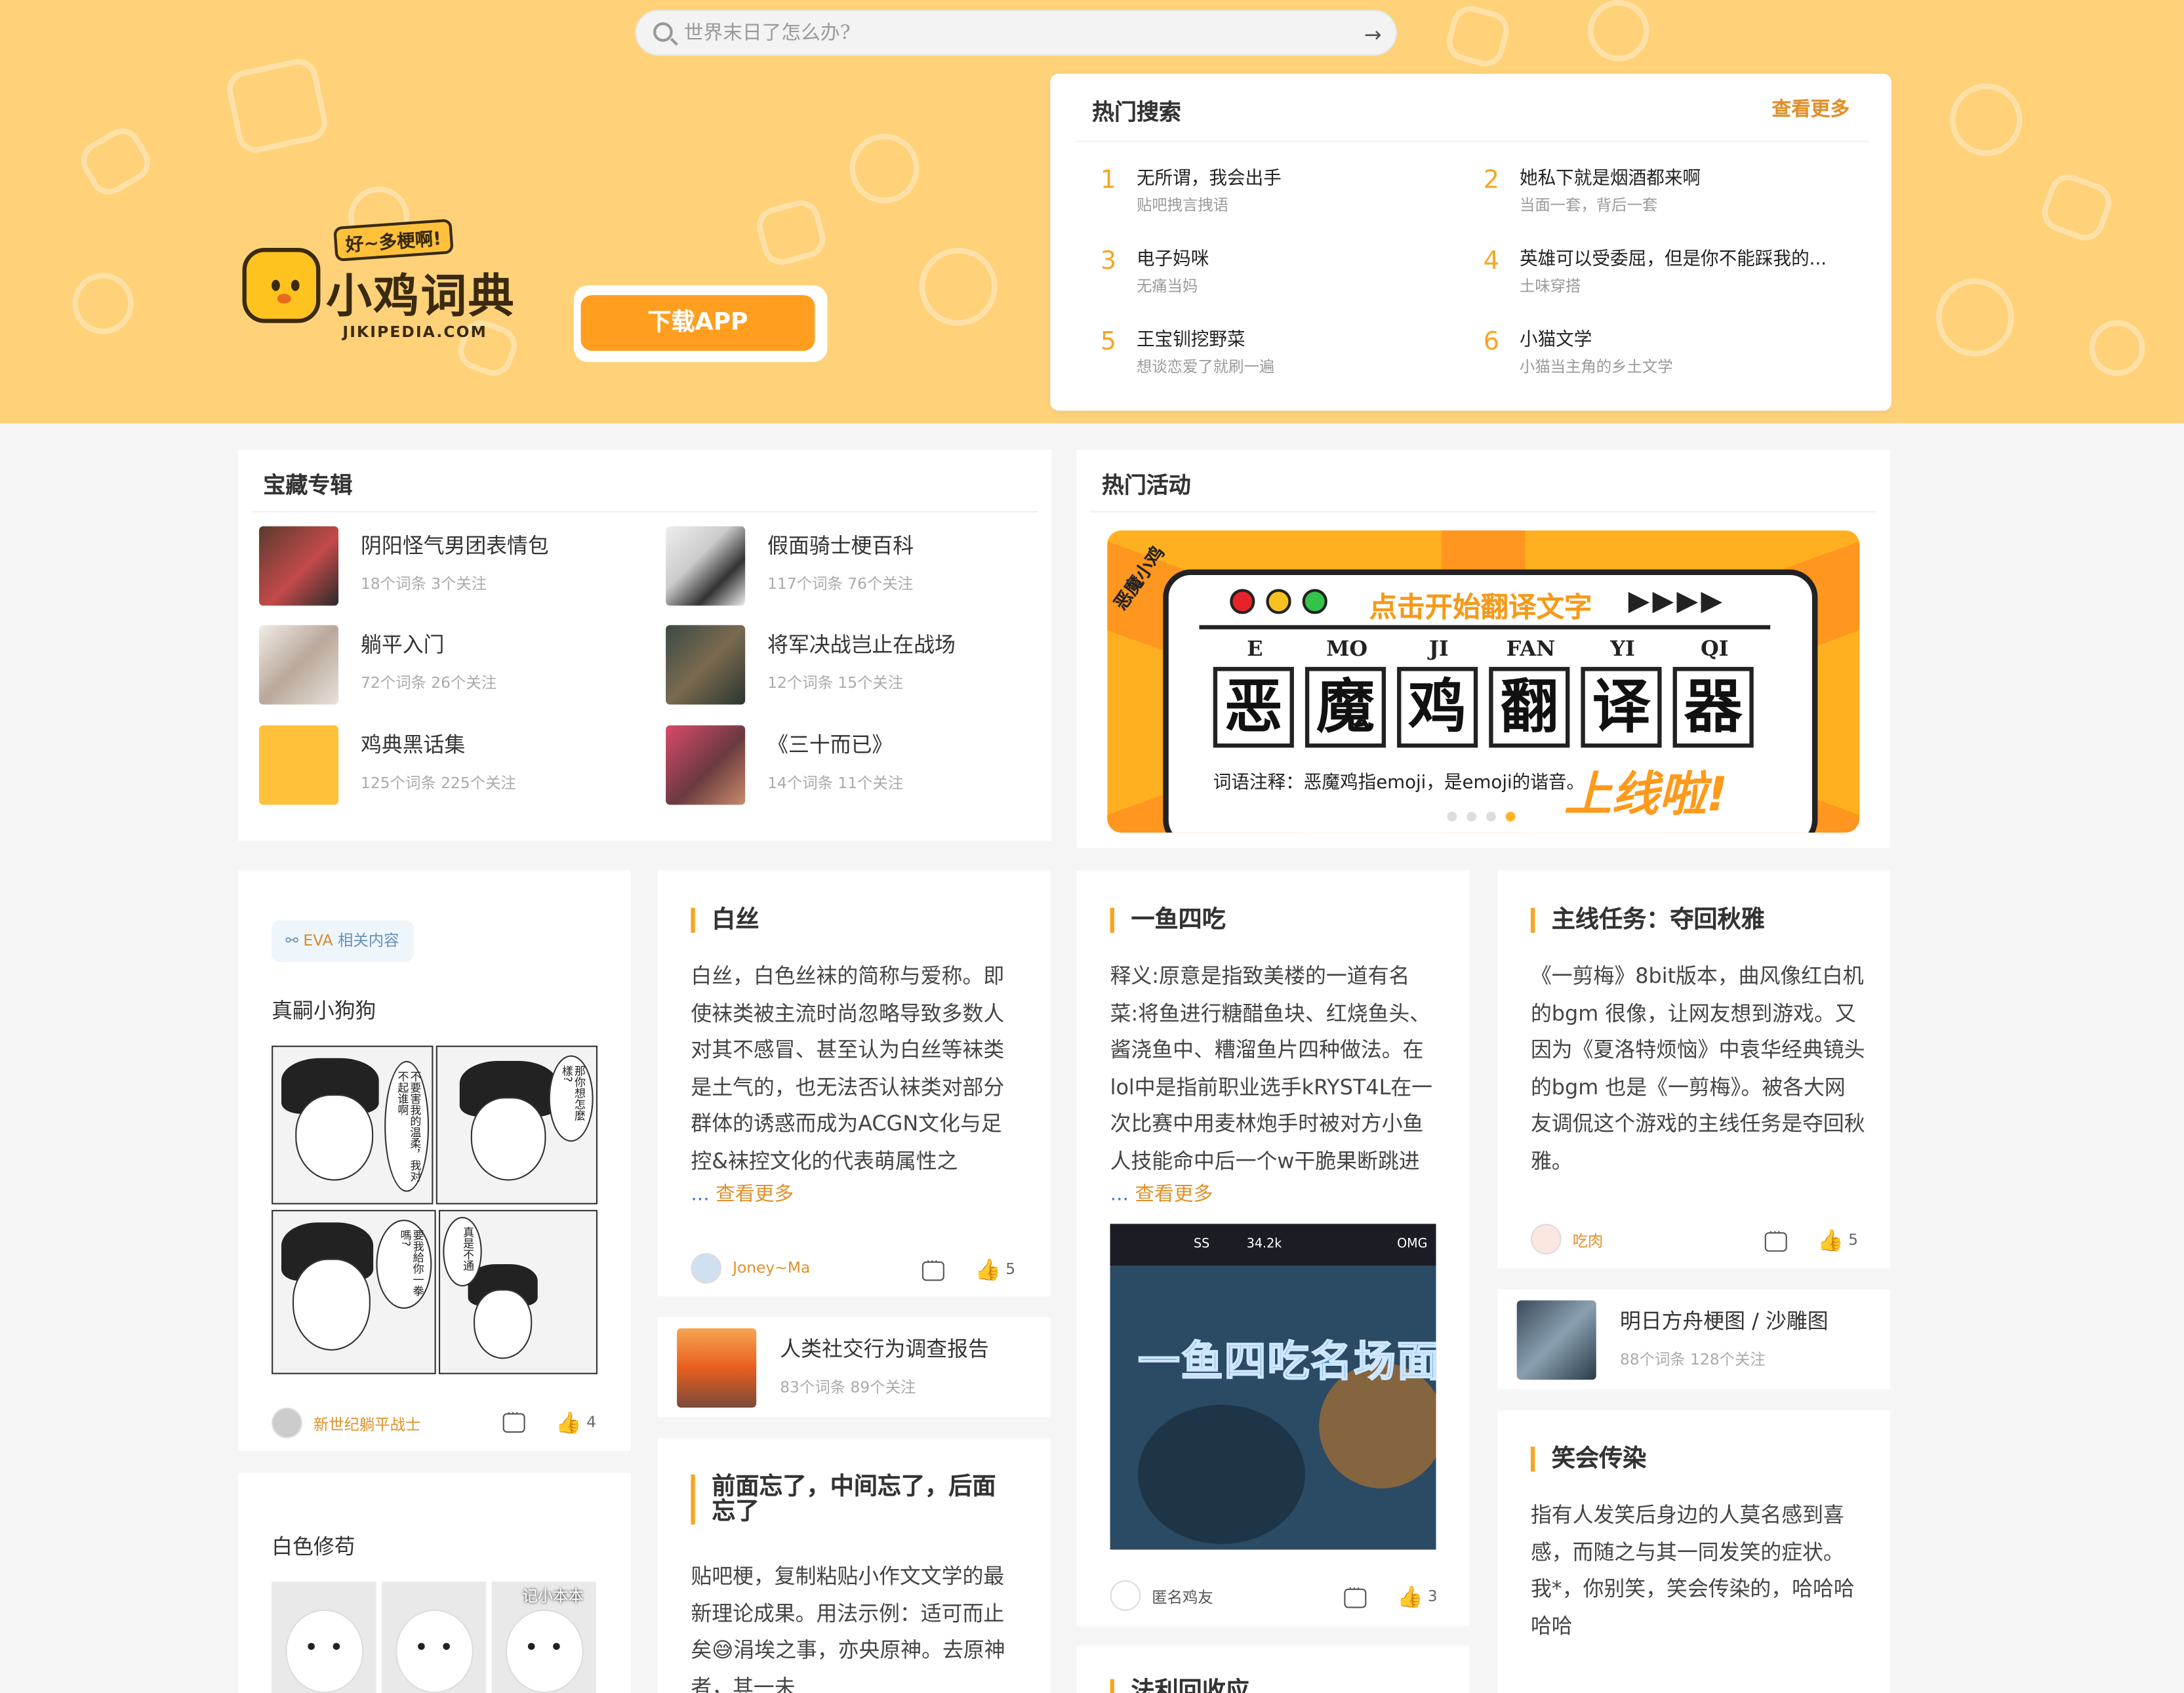  Describe the element at coordinates (435, 1209) in the screenshot. I see `comic-image: 不要害我的温柔，我对不起谁啊 那你想怎麼樣? 要我給你一拳嗎? 真是不通` at that location.